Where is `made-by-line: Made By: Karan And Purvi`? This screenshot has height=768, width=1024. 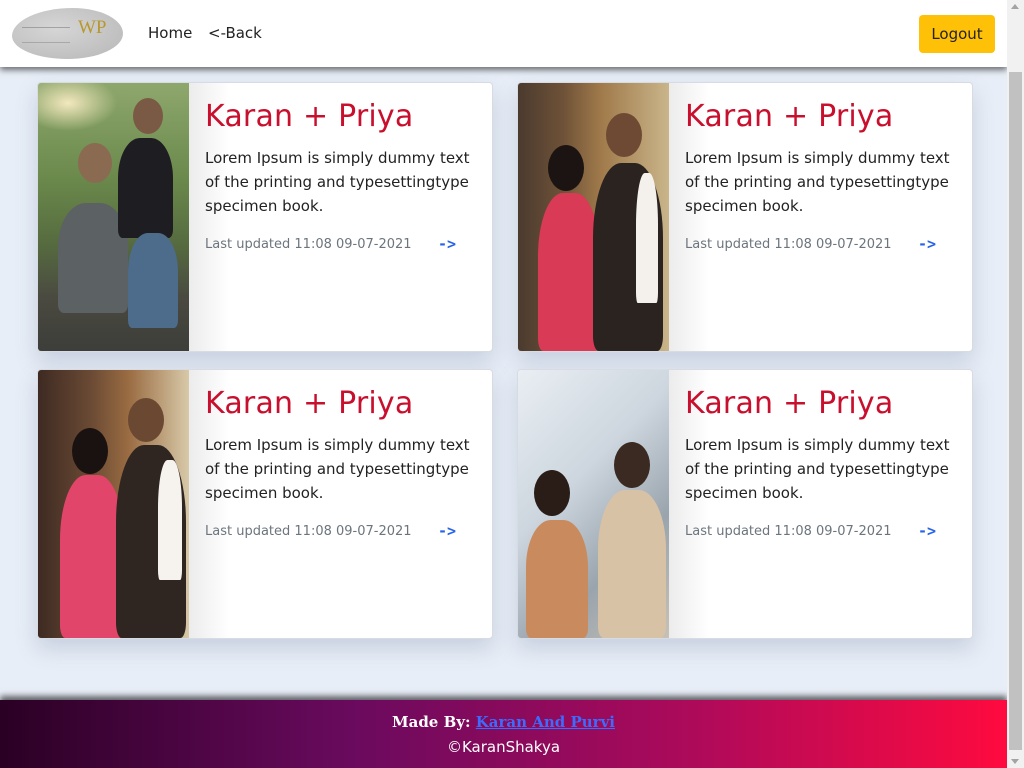
made-by-line: Made By: Karan And Purvi is located at coordinates (503, 722).